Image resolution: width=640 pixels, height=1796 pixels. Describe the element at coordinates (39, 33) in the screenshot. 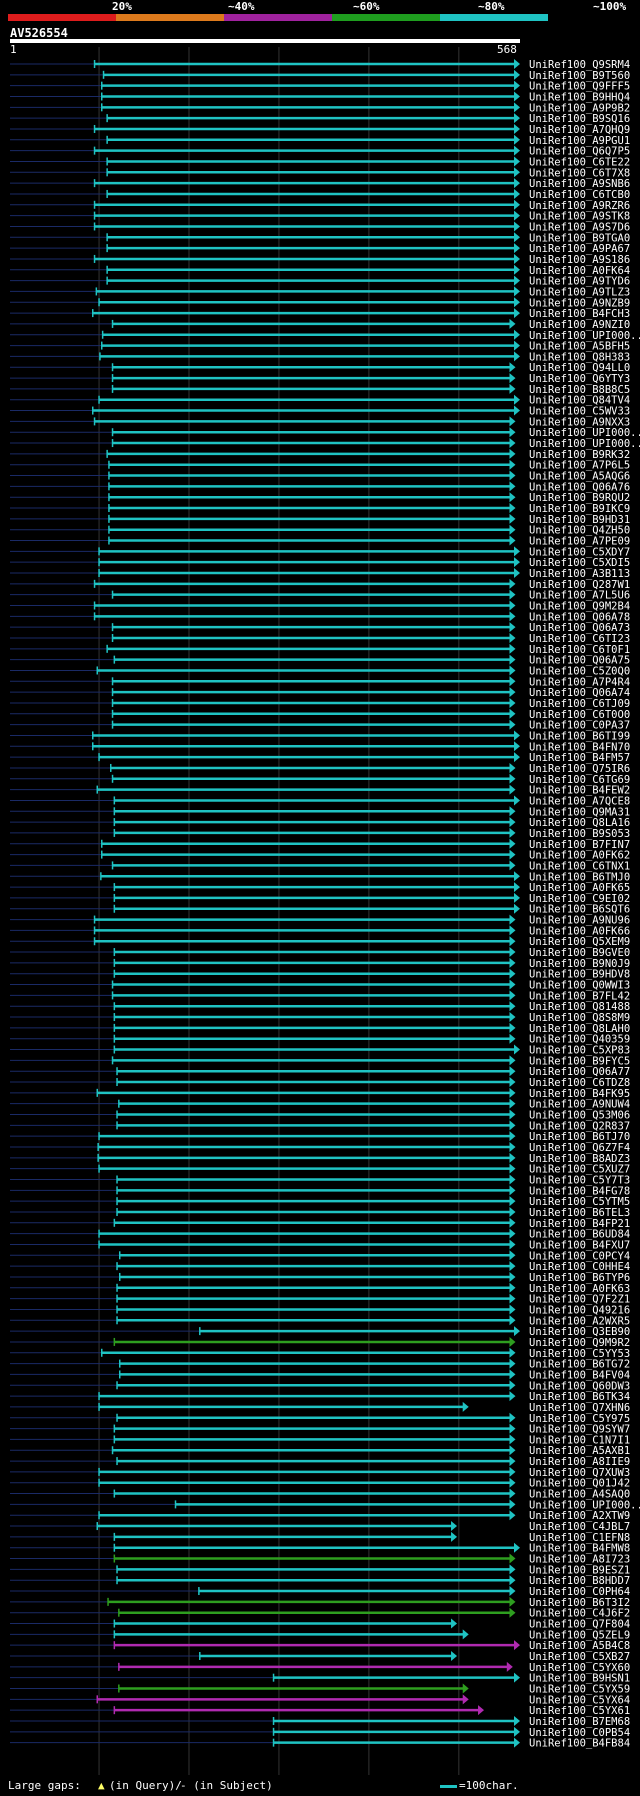

I see `query-id: AV526554` at that location.